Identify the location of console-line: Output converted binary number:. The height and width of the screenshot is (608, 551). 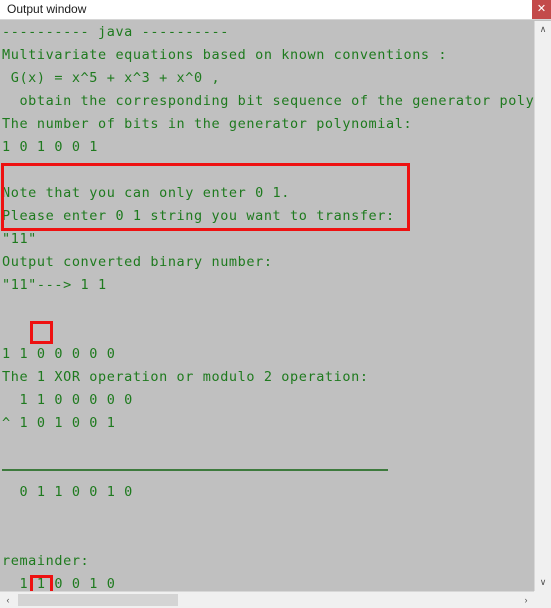
(137, 262).